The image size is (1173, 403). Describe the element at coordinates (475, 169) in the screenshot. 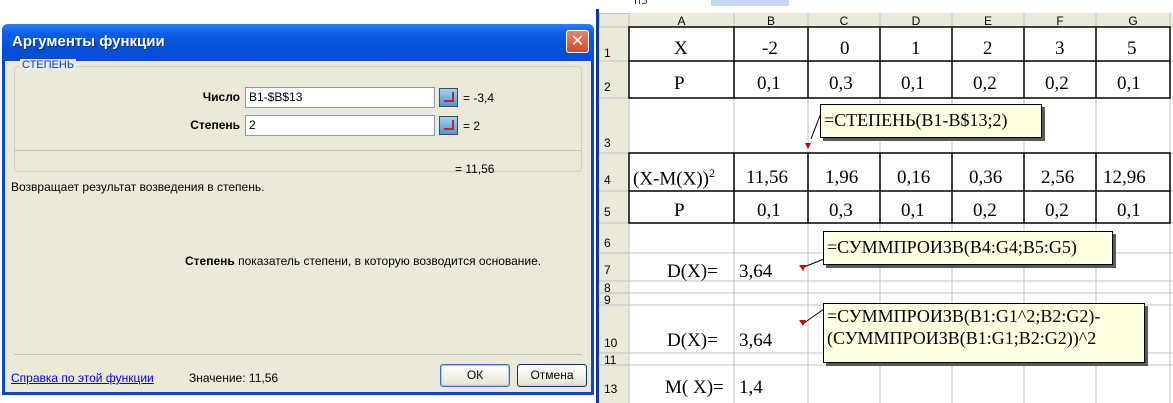

I see `formula-result: = 11,56` at that location.